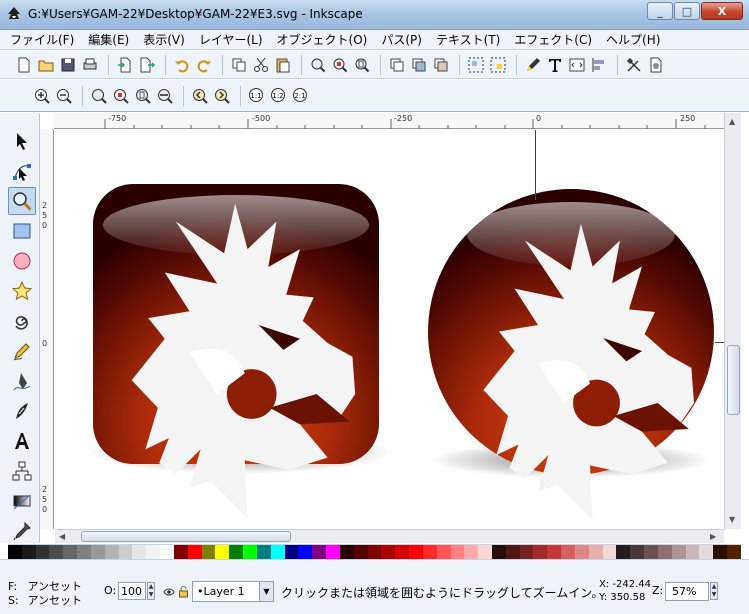  I want to click on zoom-page-button, so click(143, 96).